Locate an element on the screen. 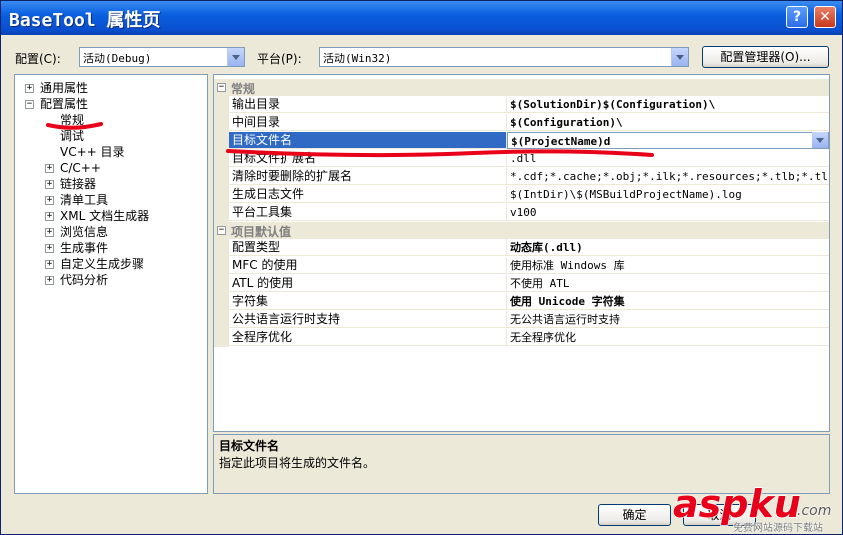 This screenshot has width=843, height=535. property-name: 公共语言运行时支持 is located at coordinates (368, 319).